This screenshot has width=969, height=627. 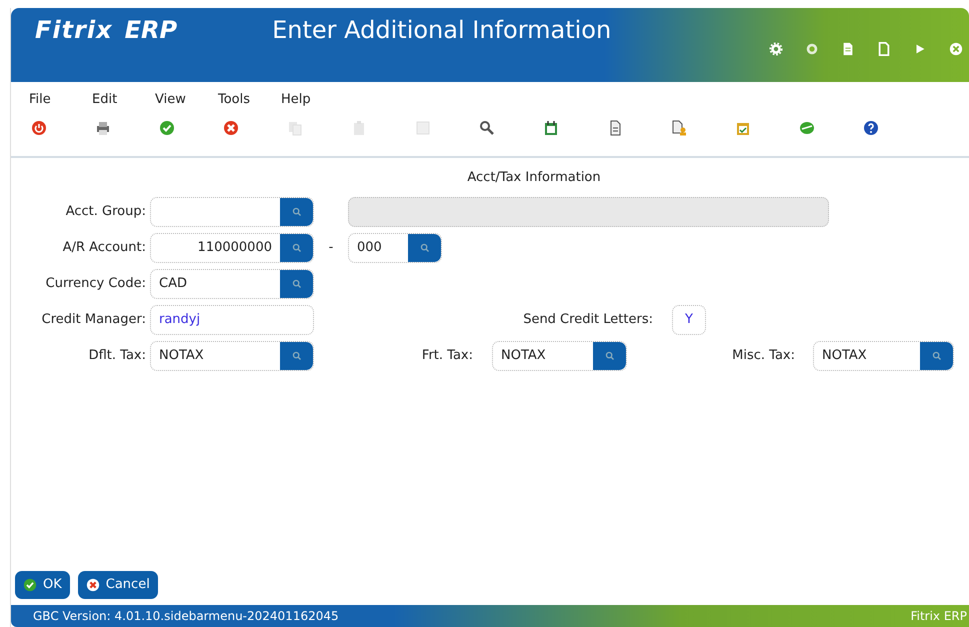 I want to click on field-label: Credit Manager:, so click(x=93, y=319).